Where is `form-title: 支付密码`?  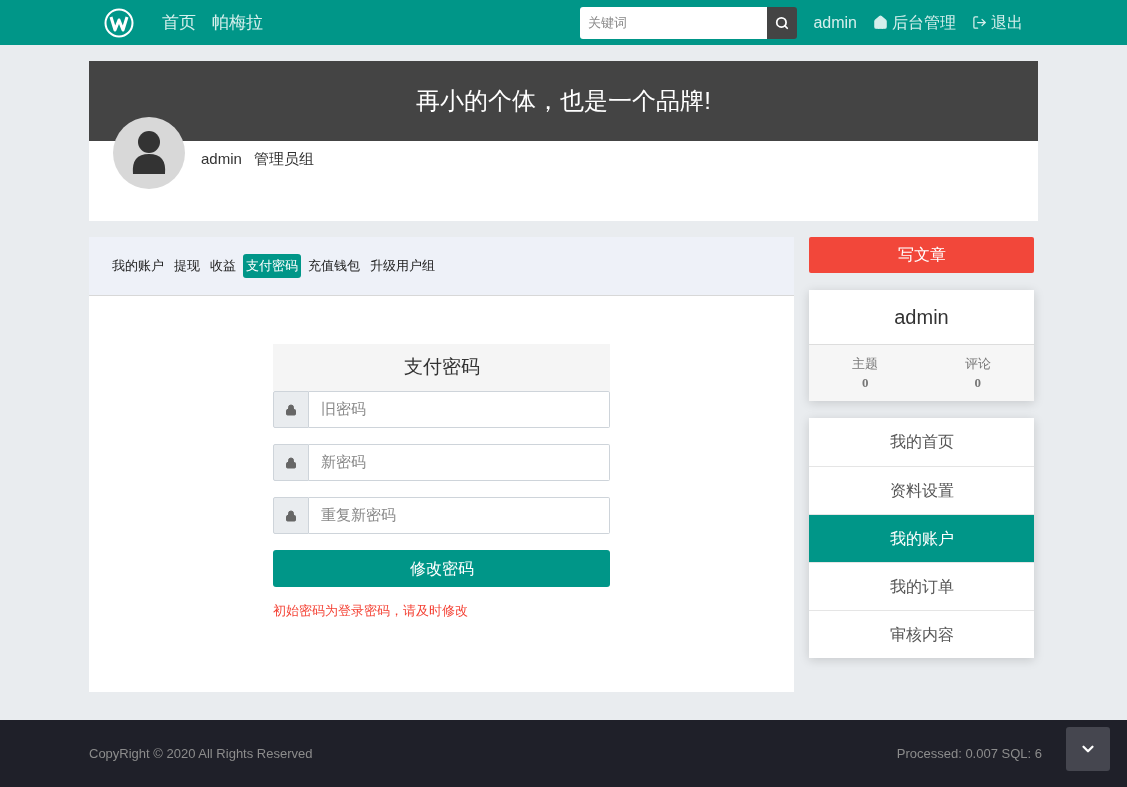
form-title: 支付密码 is located at coordinates (441, 367).